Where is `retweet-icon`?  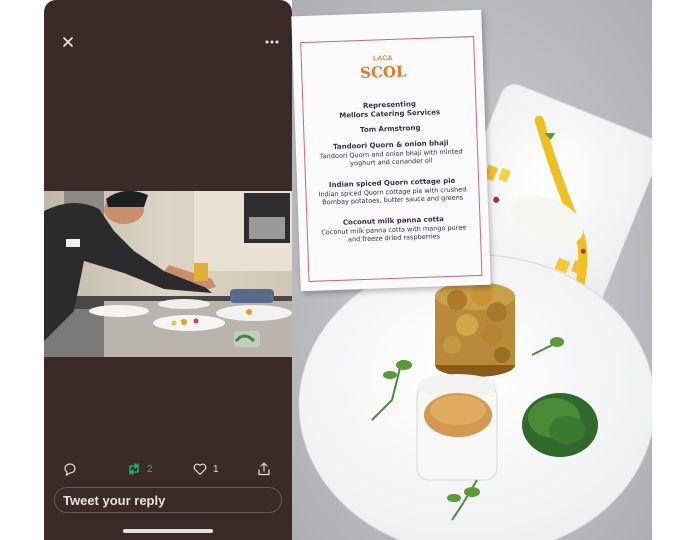
retweet-icon is located at coordinates (134, 469).